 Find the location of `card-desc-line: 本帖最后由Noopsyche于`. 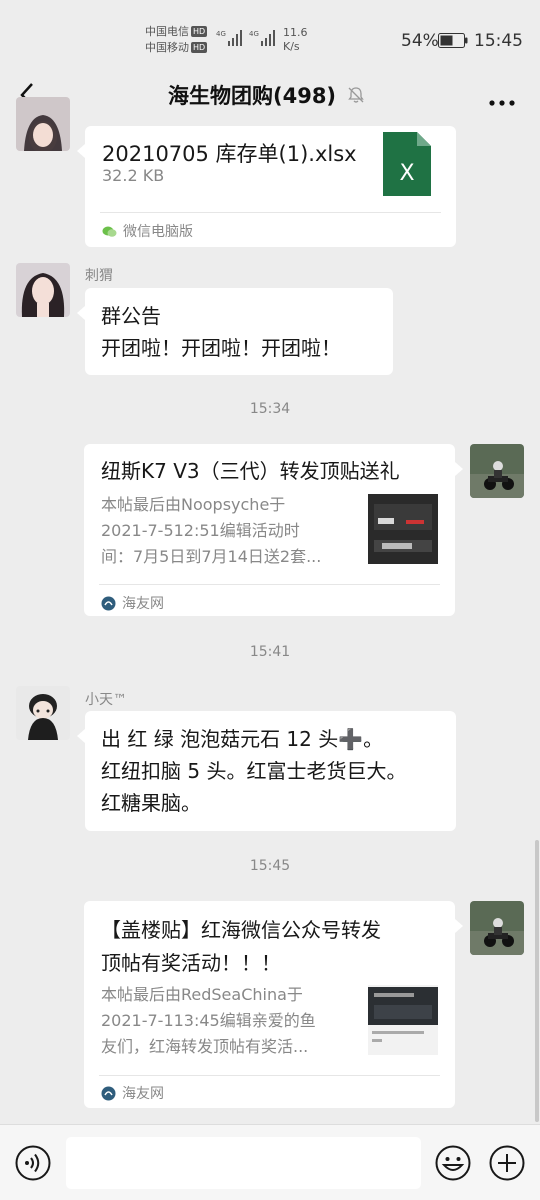

card-desc-line: 本帖最后由Noopsyche于 is located at coordinates (193, 504).